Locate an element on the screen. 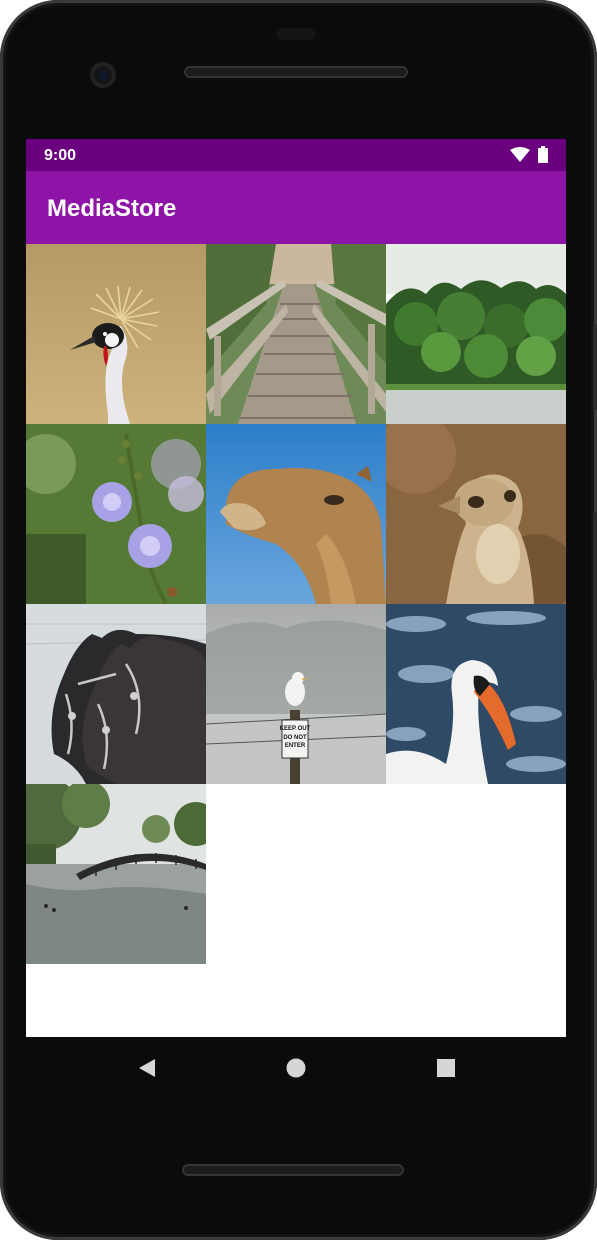  status-bar: 9:00 is located at coordinates (296, 155).